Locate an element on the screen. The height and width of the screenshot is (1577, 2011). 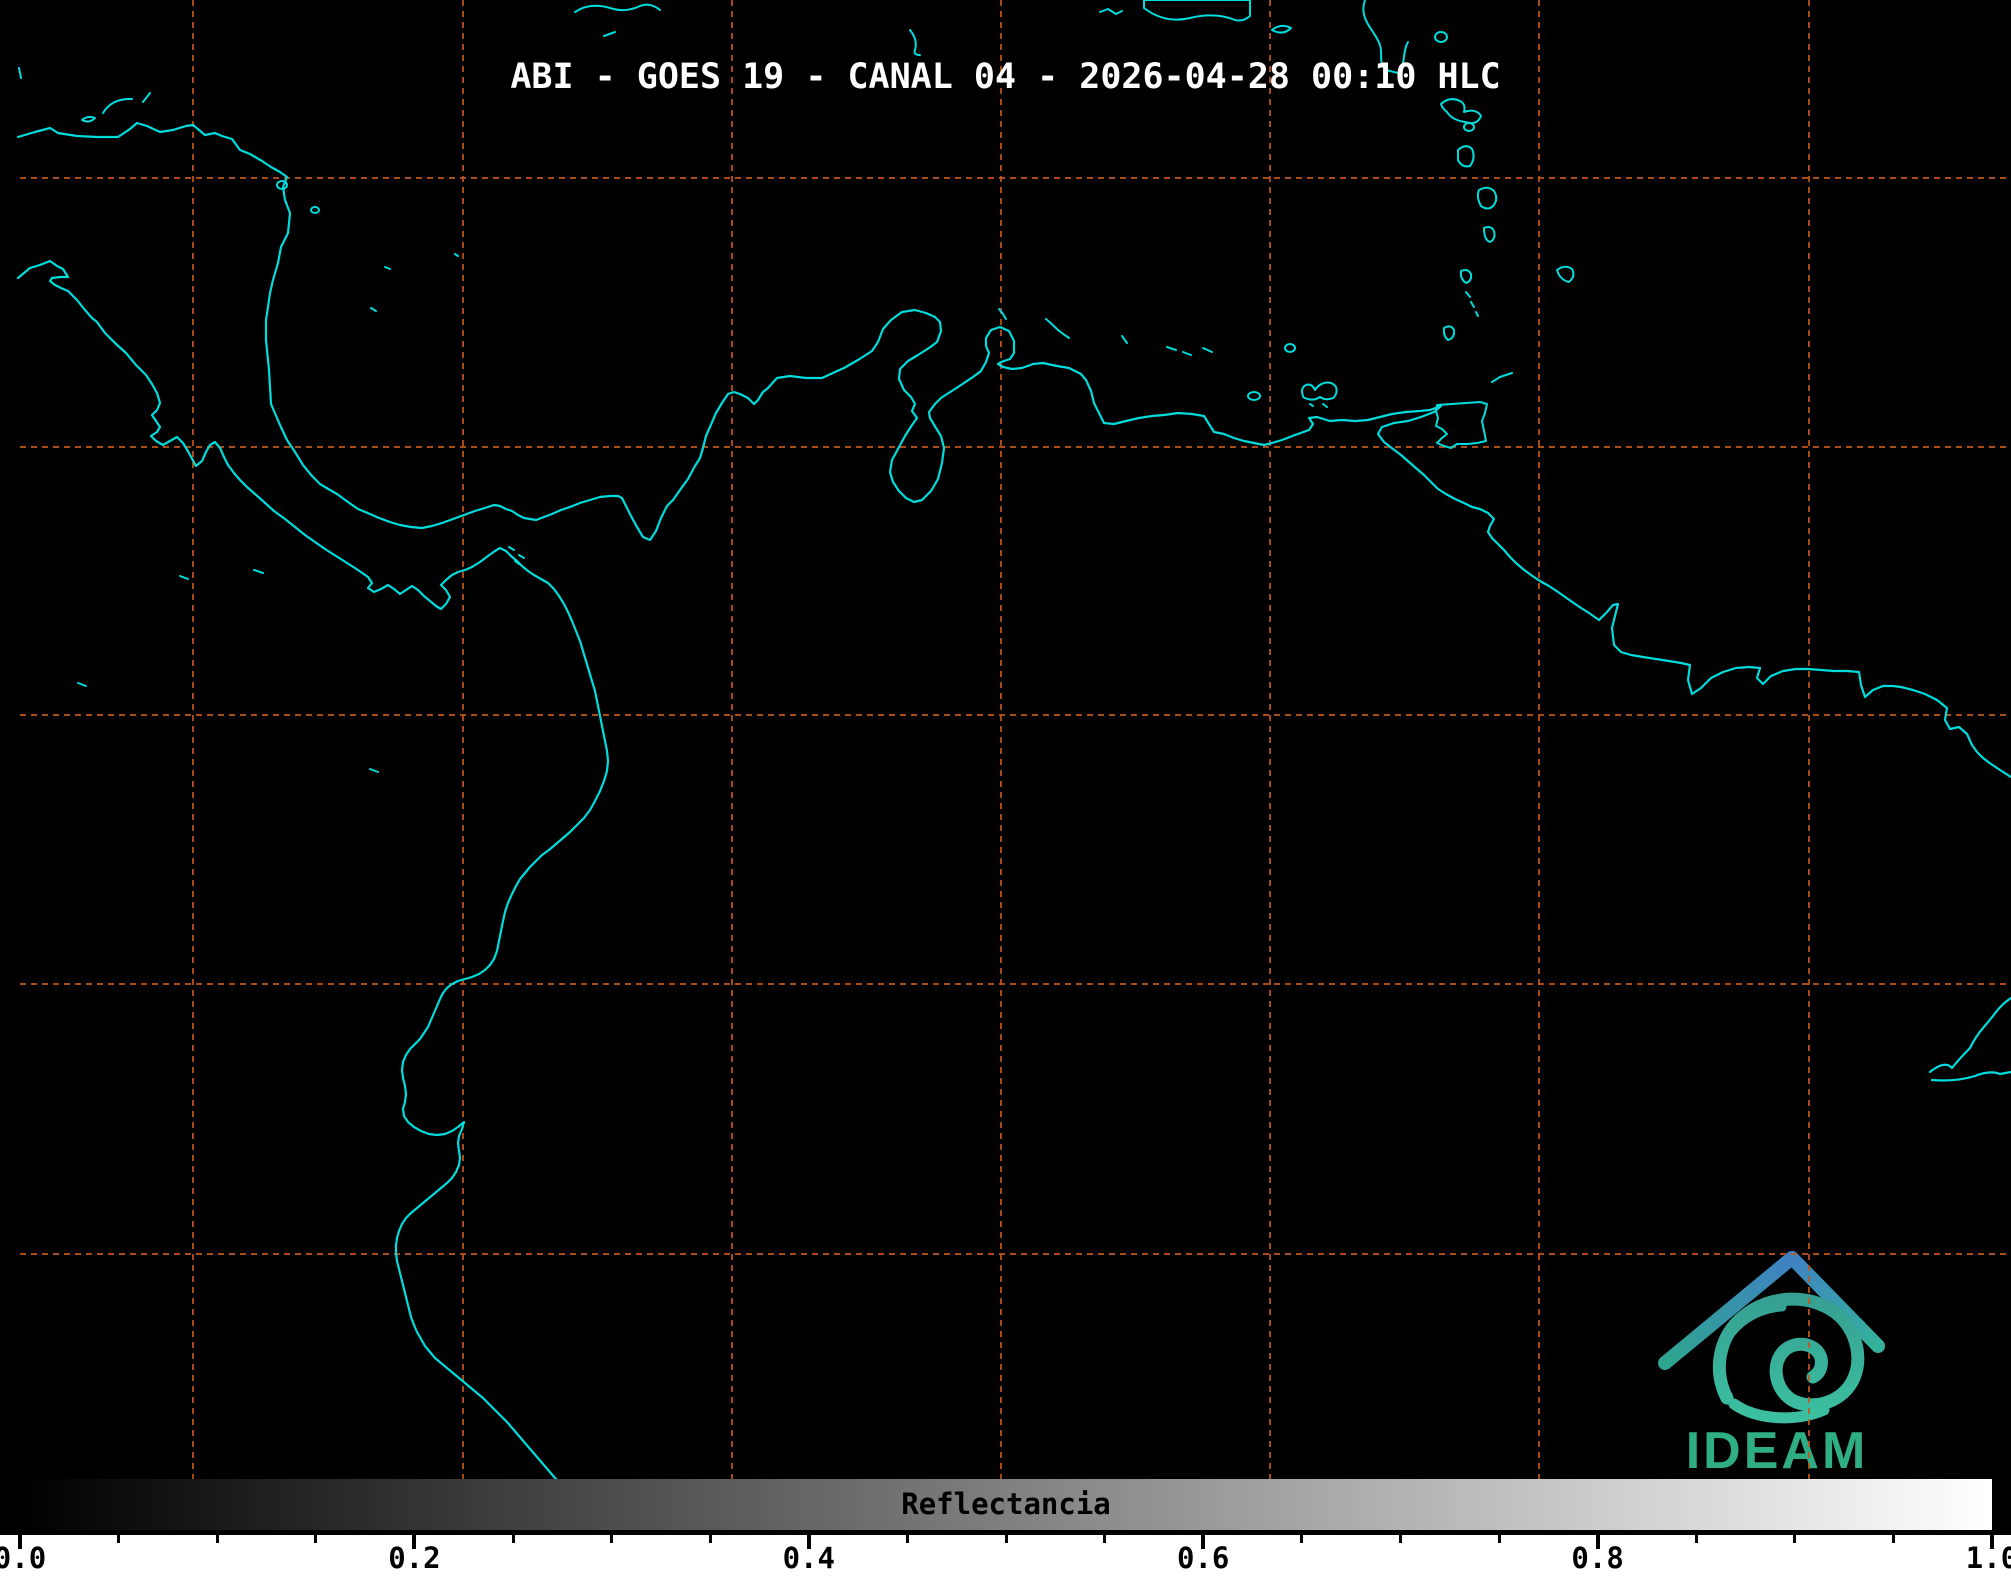
colorbar-tick-label: 0.6 is located at coordinates (1203, 1558).